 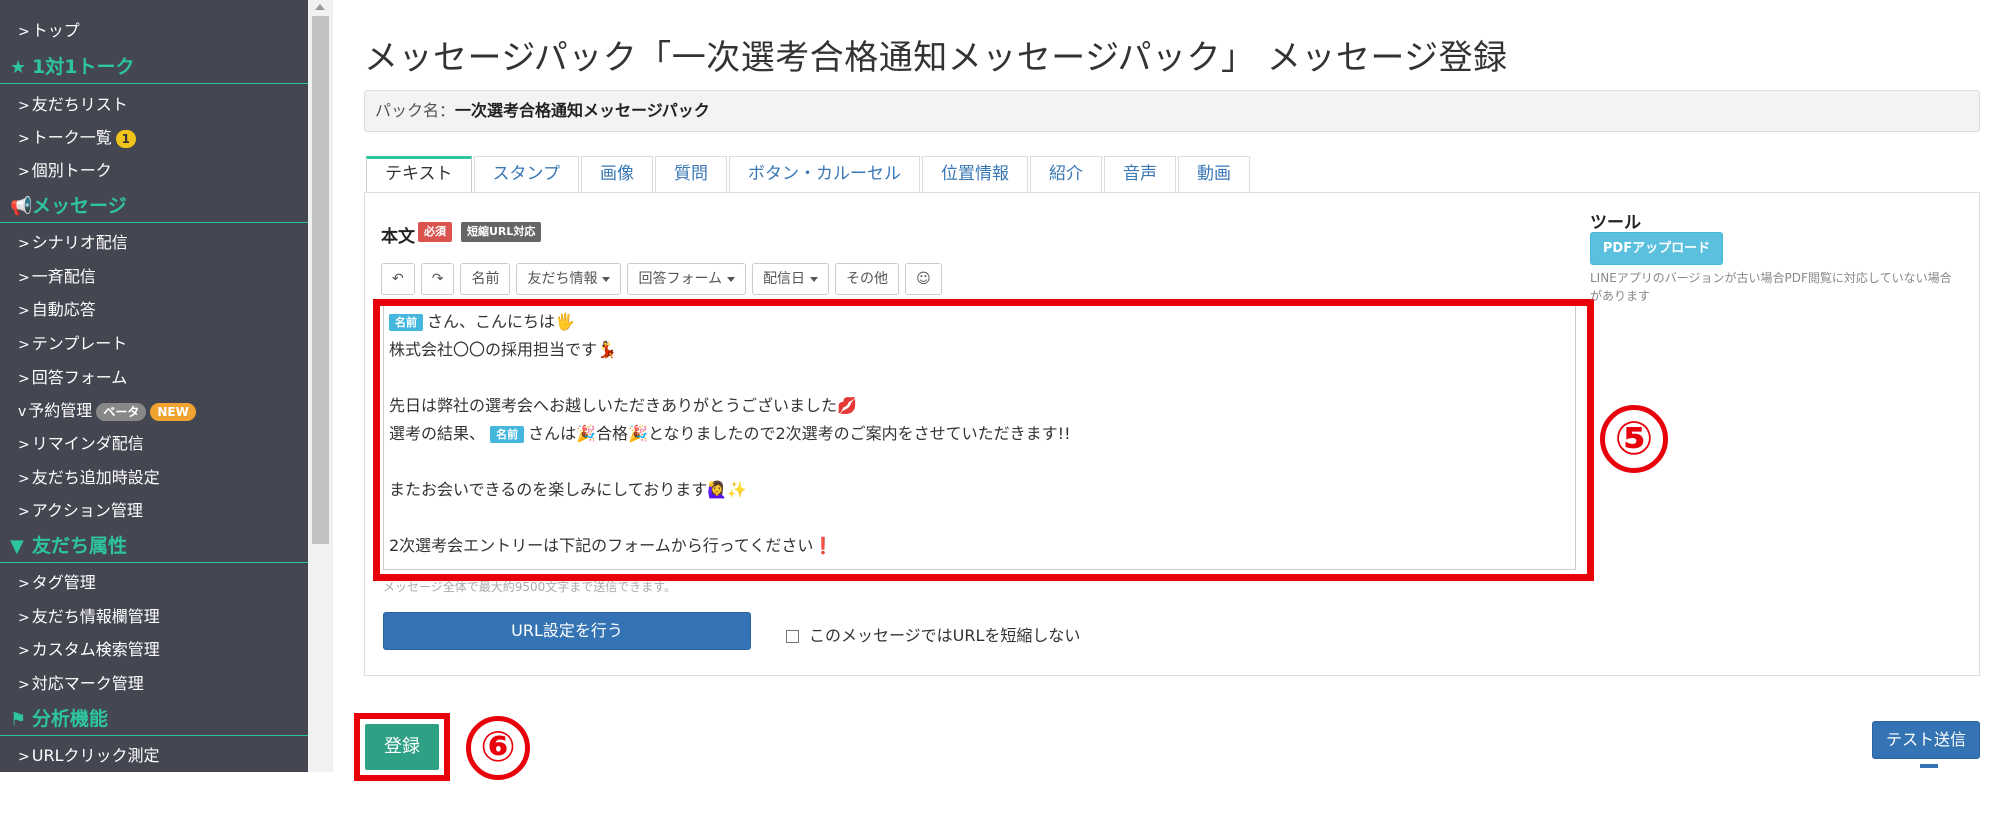 What do you see at coordinates (567, 631) in the screenshot?
I see `url-settings-button: URL設定を行う` at bounding box center [567, 631].